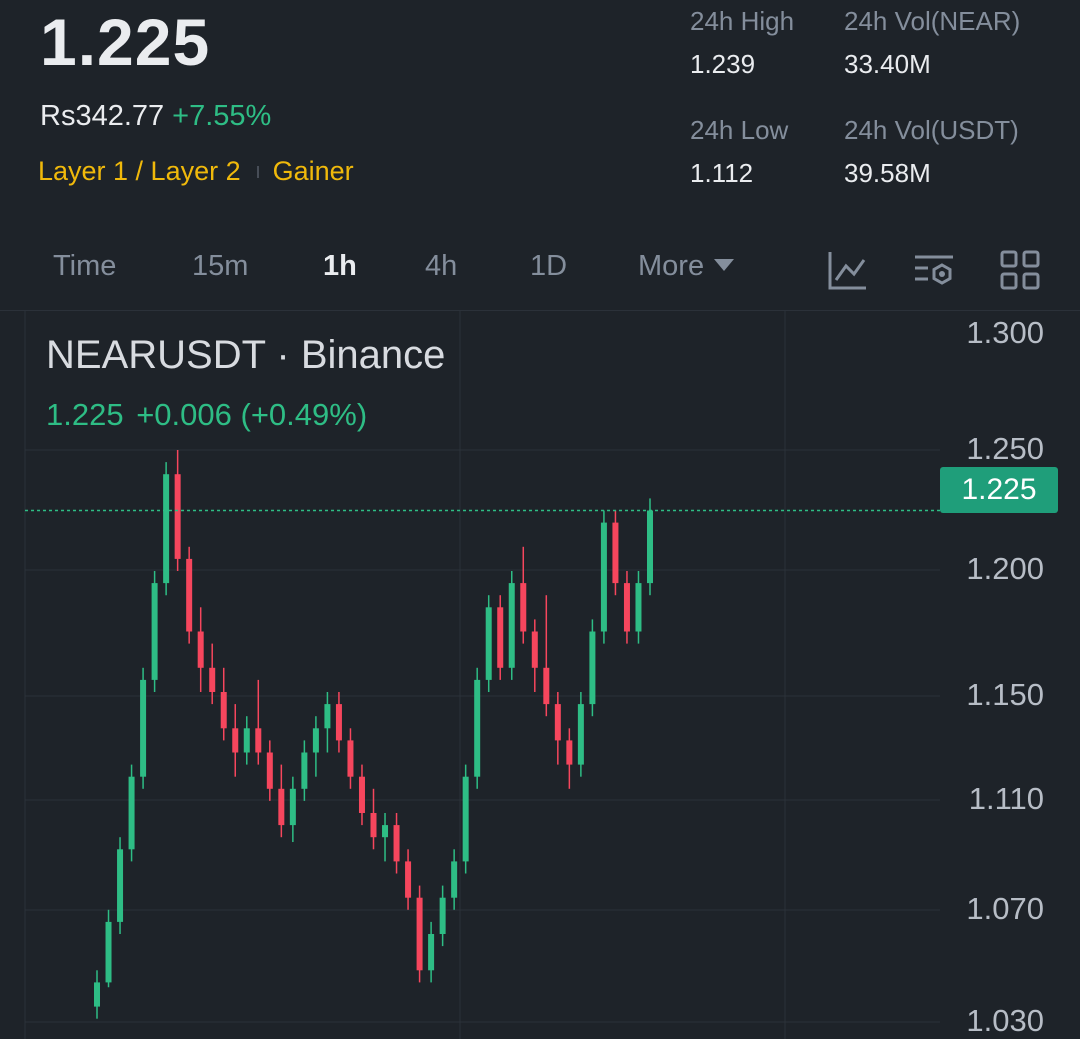 The height and width of the screenshot is (1039, 1080). What do you see at coordinates (1005, 694) in the screenshot?
I see `price-tick-label: 1.150` at bounding box center [1005, 694].